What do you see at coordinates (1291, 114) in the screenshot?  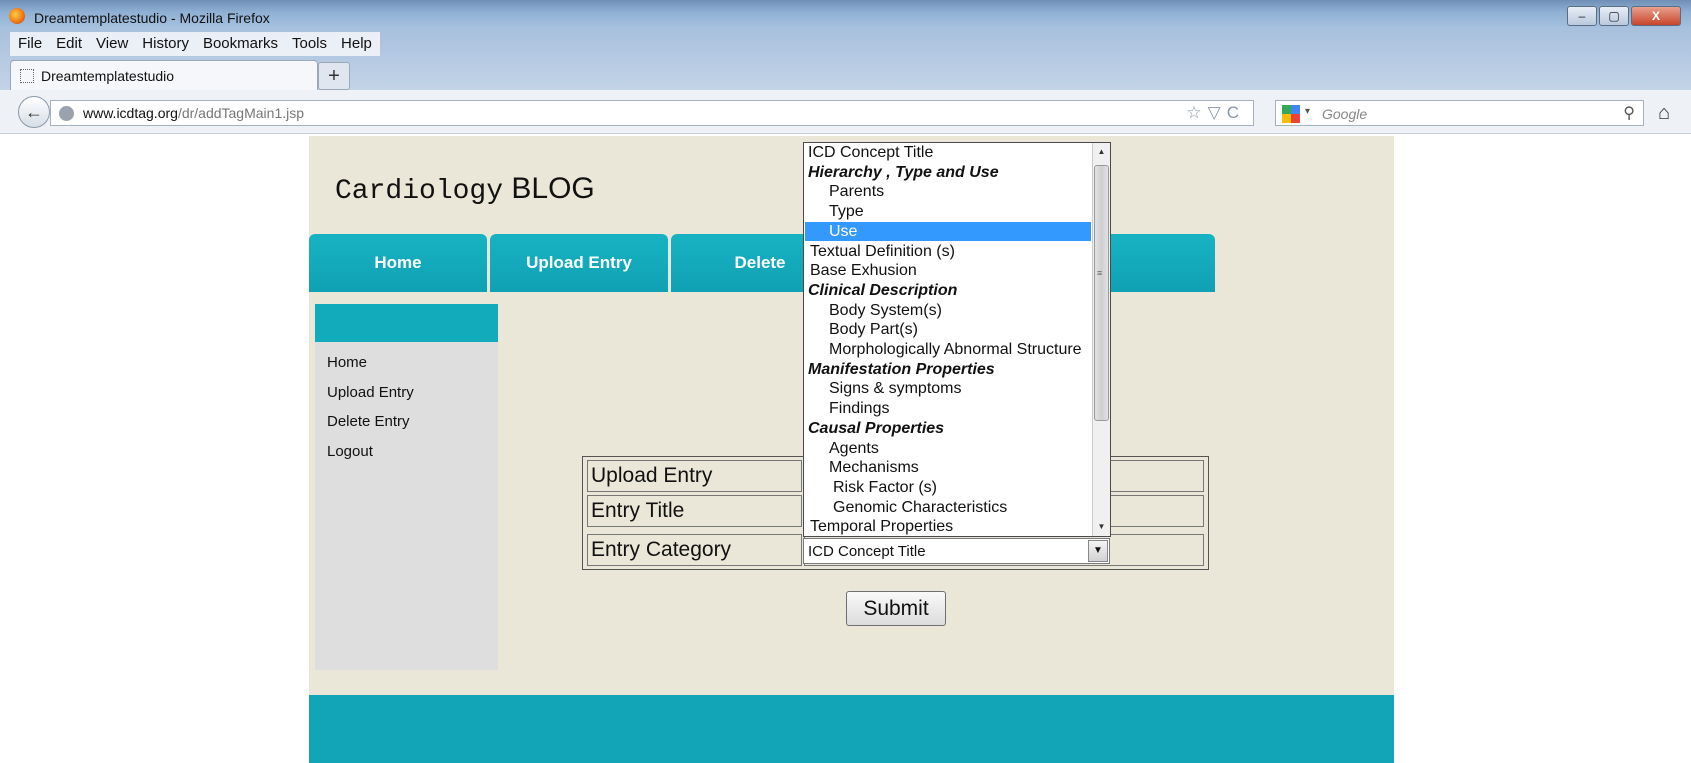 I see `google-icon` at bounding box center [1291, 114].